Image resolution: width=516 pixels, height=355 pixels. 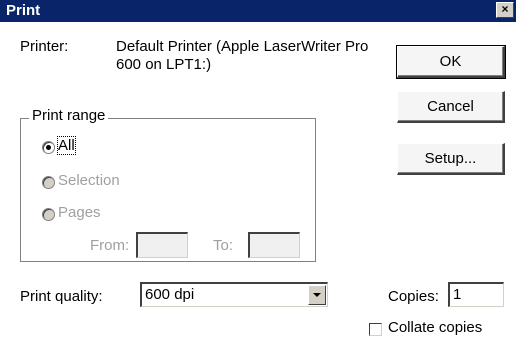 I want to click on title-bar: Print ×, so click(x=258, y=11).